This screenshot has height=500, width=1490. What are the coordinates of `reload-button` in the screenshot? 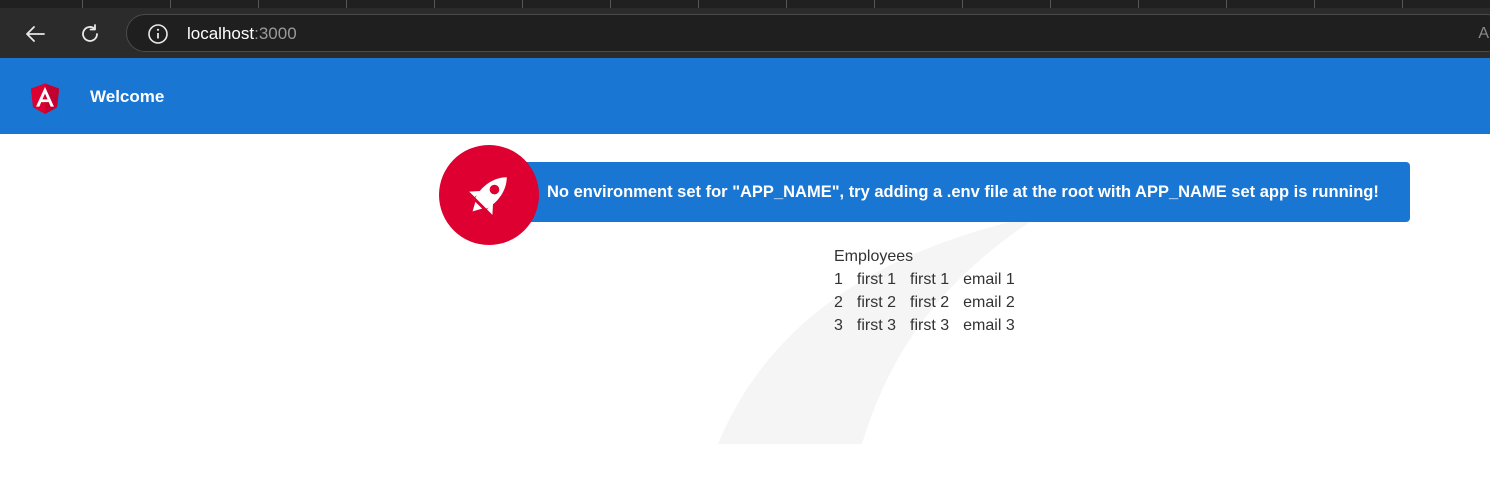 It's located at (90, 34).